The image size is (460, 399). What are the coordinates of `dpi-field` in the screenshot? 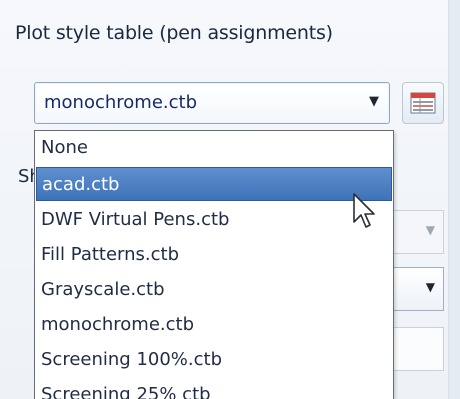 It's located at (419, 349).